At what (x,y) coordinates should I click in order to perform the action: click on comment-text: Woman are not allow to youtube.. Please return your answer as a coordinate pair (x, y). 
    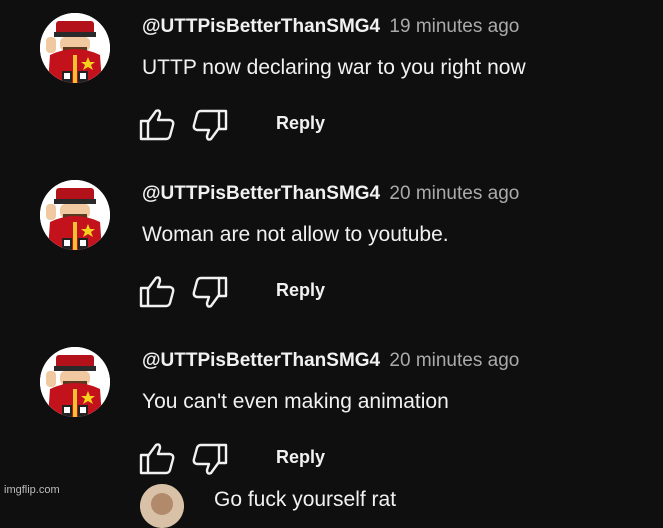
    Looking at the image, I should click on (295, 234).